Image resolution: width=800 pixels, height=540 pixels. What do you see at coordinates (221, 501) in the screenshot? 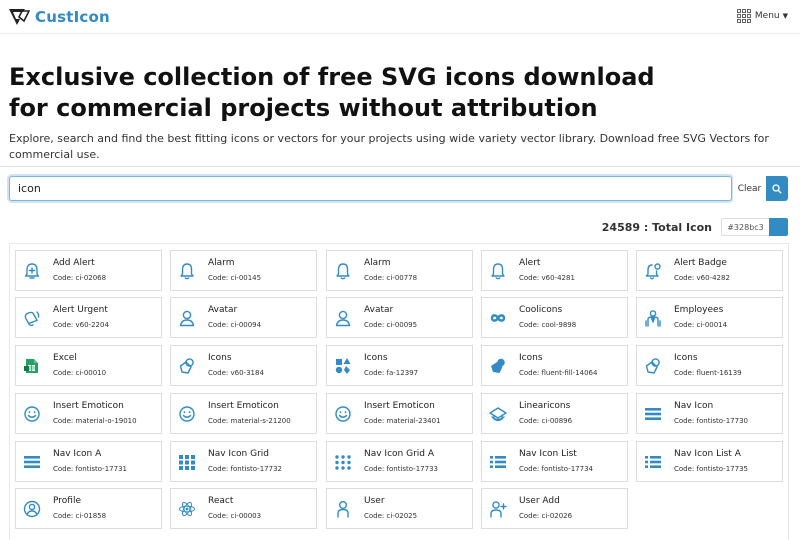
I see `icon-card-name: React` at bounding box center [221, 501].